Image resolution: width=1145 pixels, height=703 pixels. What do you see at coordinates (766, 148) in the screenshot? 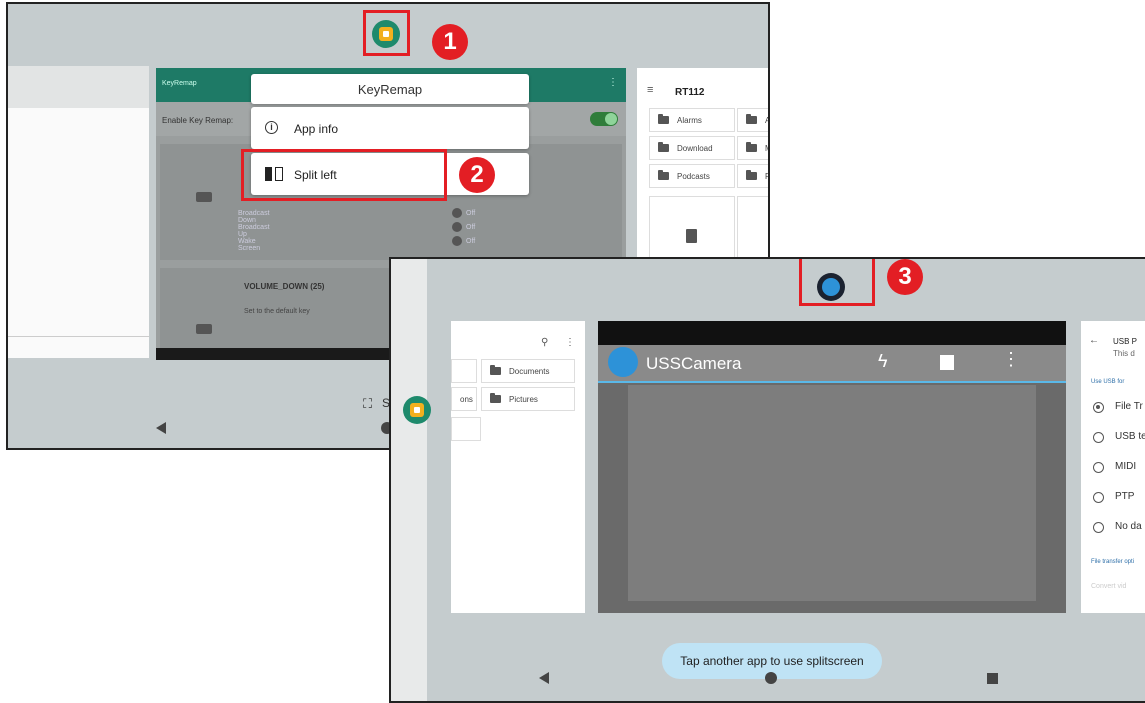
I see `folder-label: M` at bounding box center [766, 148].